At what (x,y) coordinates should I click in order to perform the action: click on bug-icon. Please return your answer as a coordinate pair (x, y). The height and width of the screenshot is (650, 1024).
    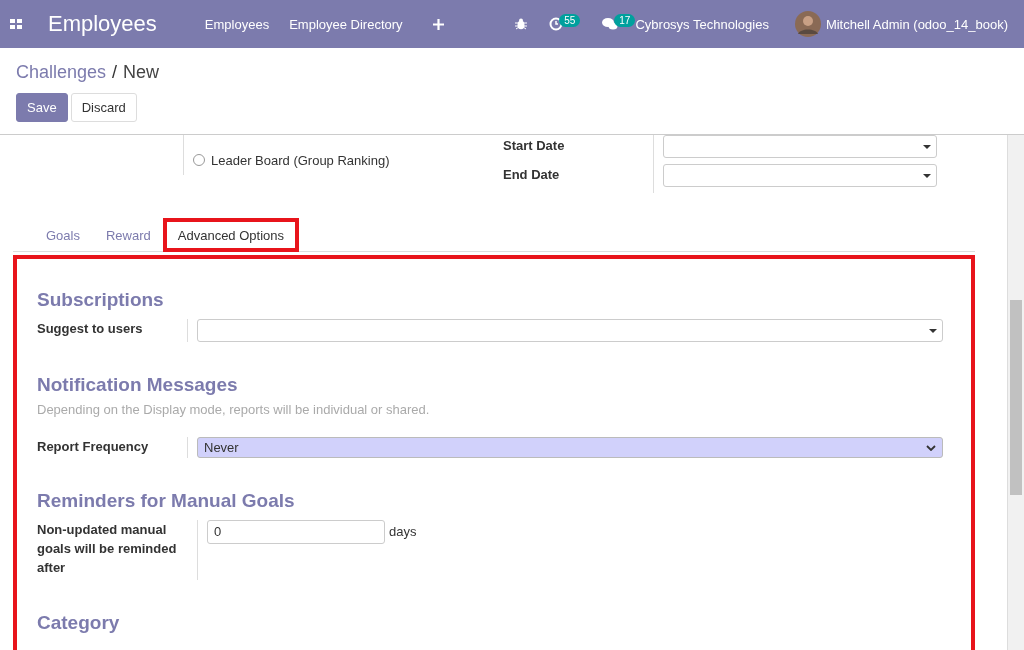
    Looking at the image, I should click on (521, 24).